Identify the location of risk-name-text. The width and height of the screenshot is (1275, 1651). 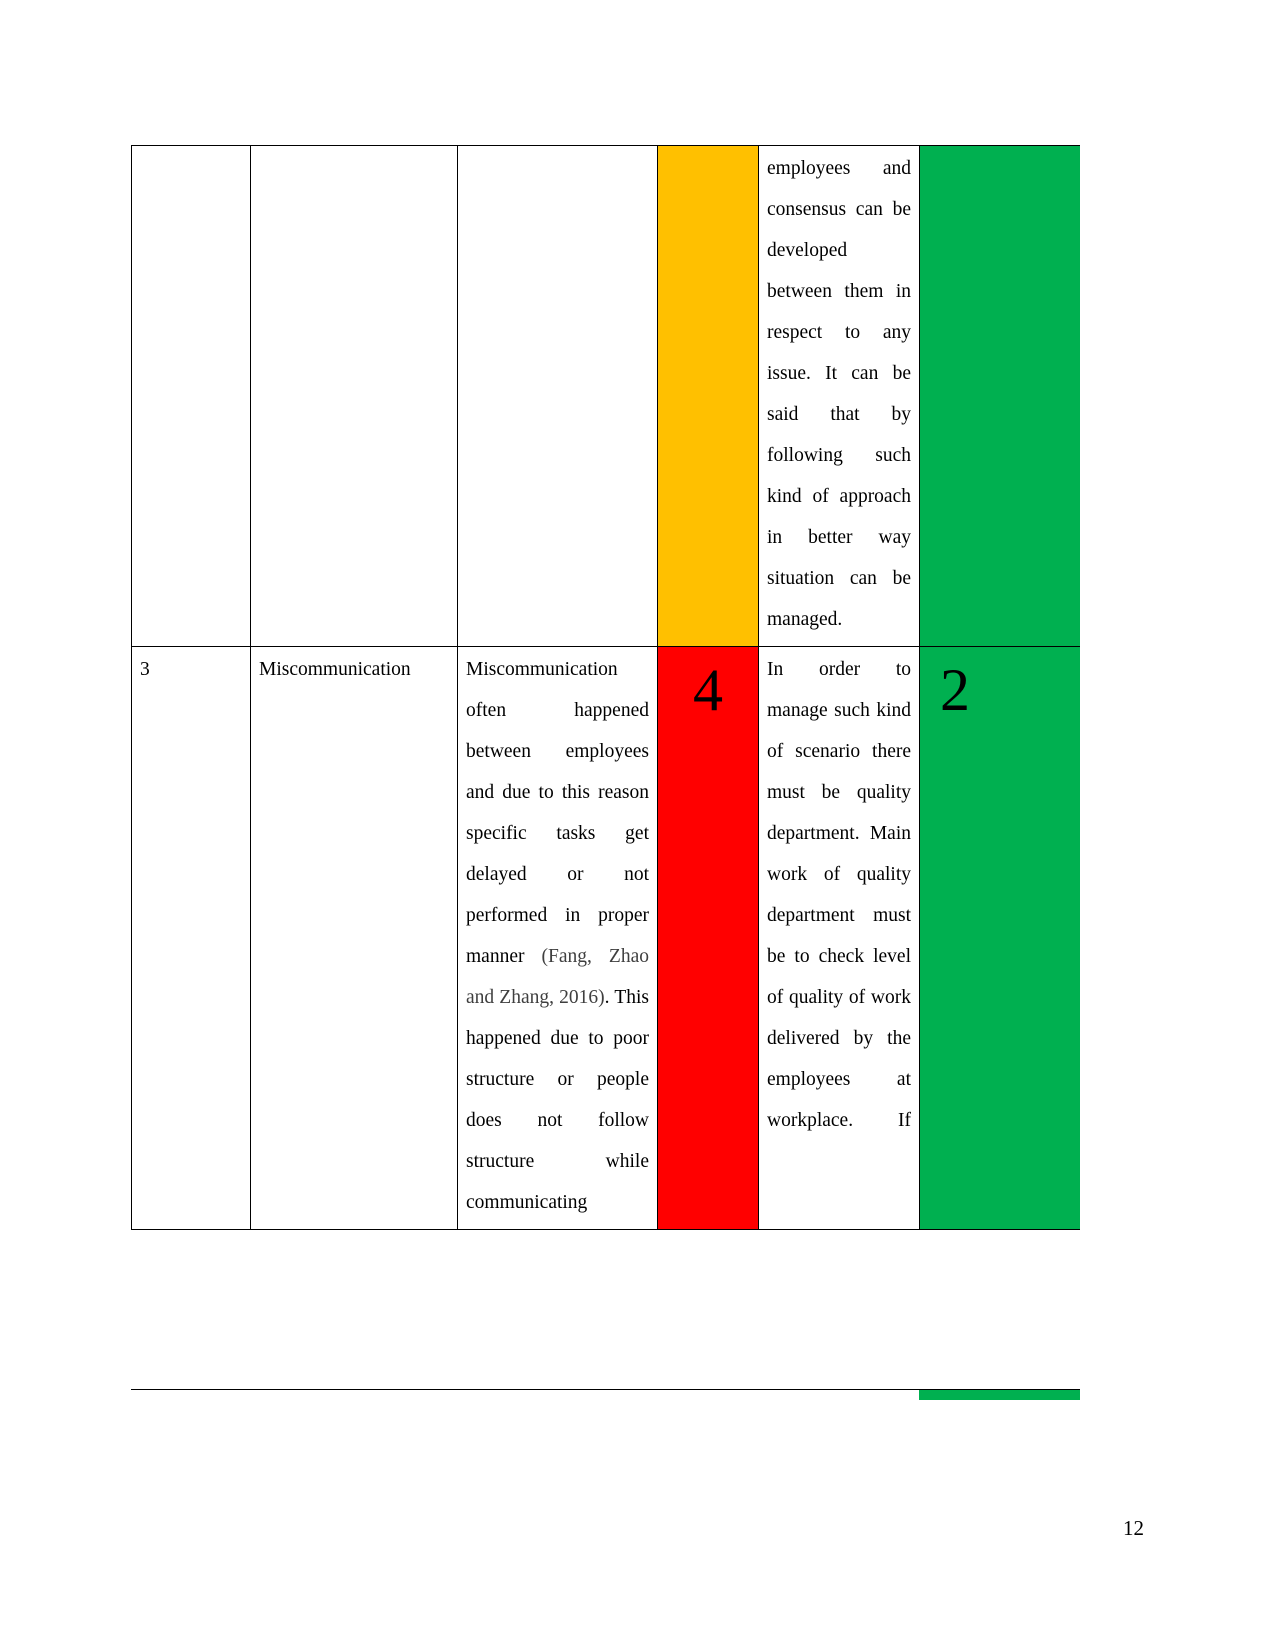
(354, 150).